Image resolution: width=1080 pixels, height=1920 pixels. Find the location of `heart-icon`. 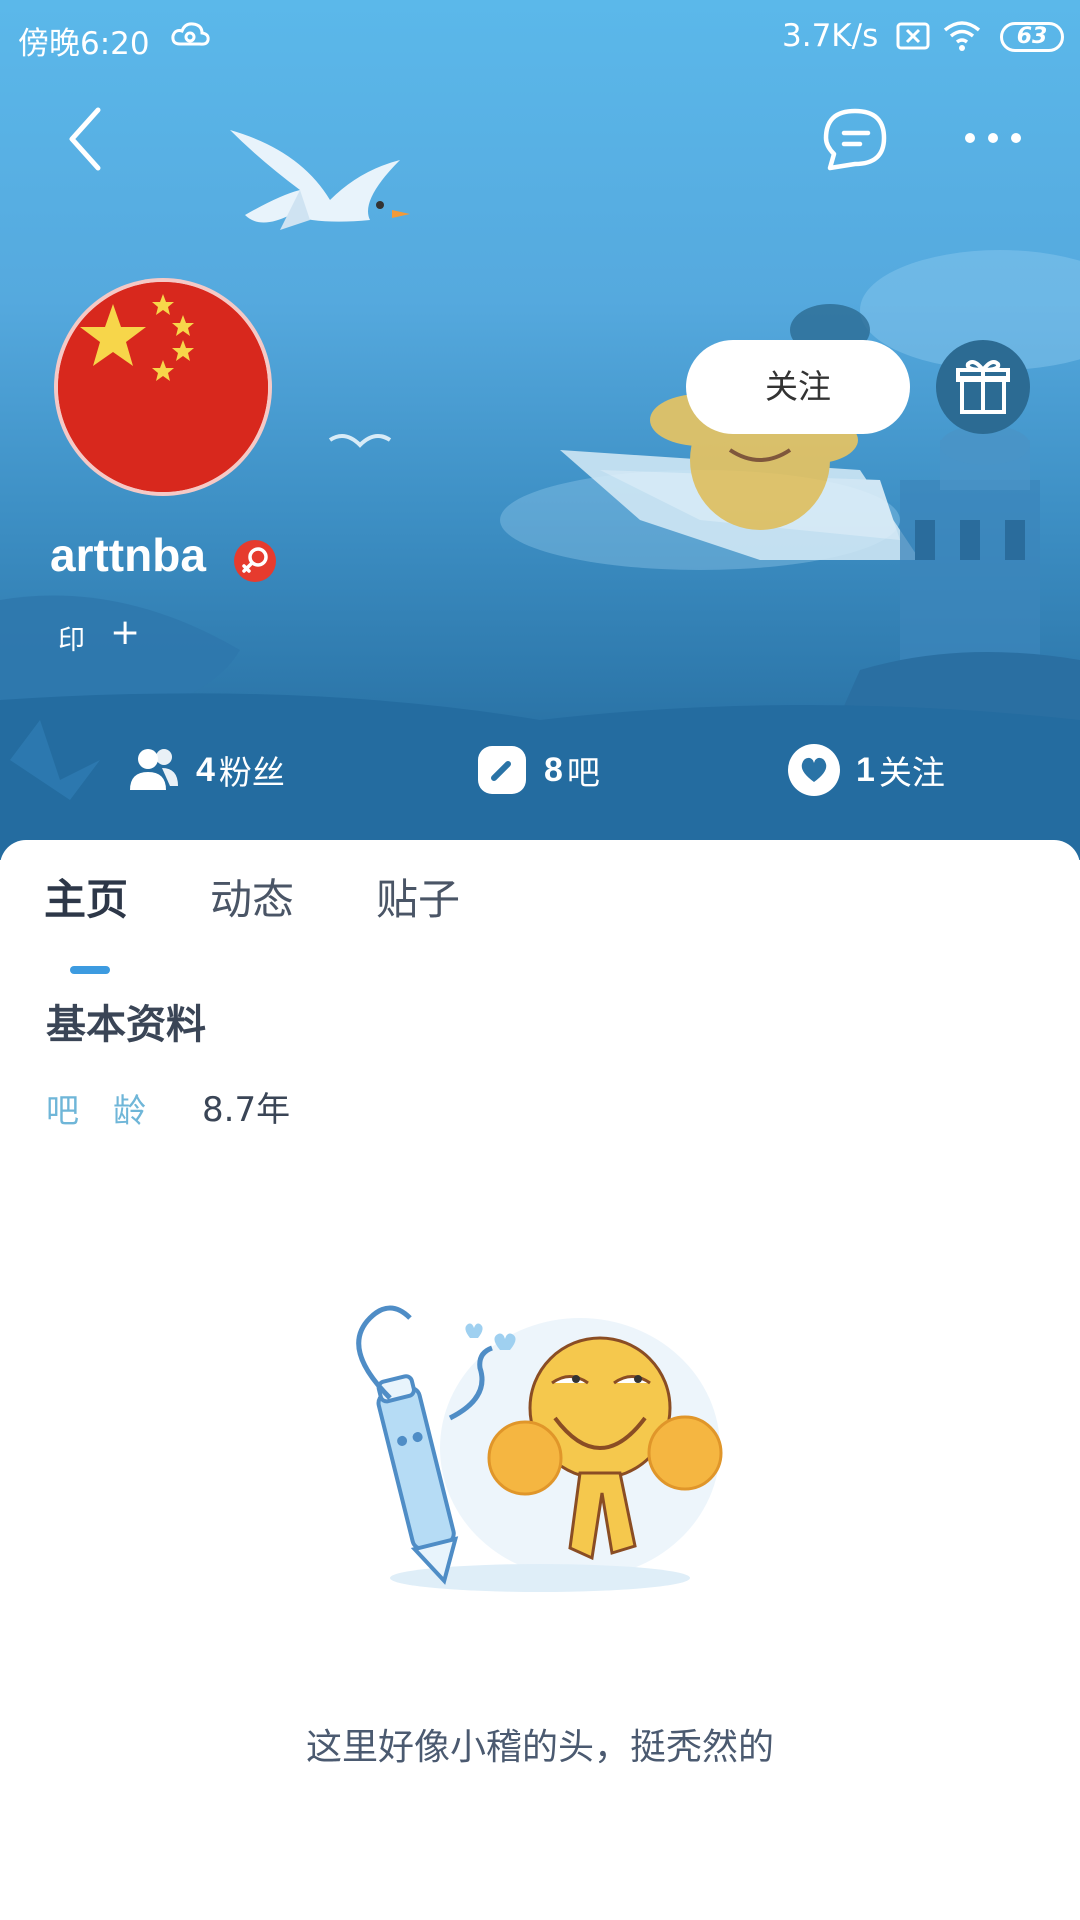

heart-icon is located at coordinates (814, 770).